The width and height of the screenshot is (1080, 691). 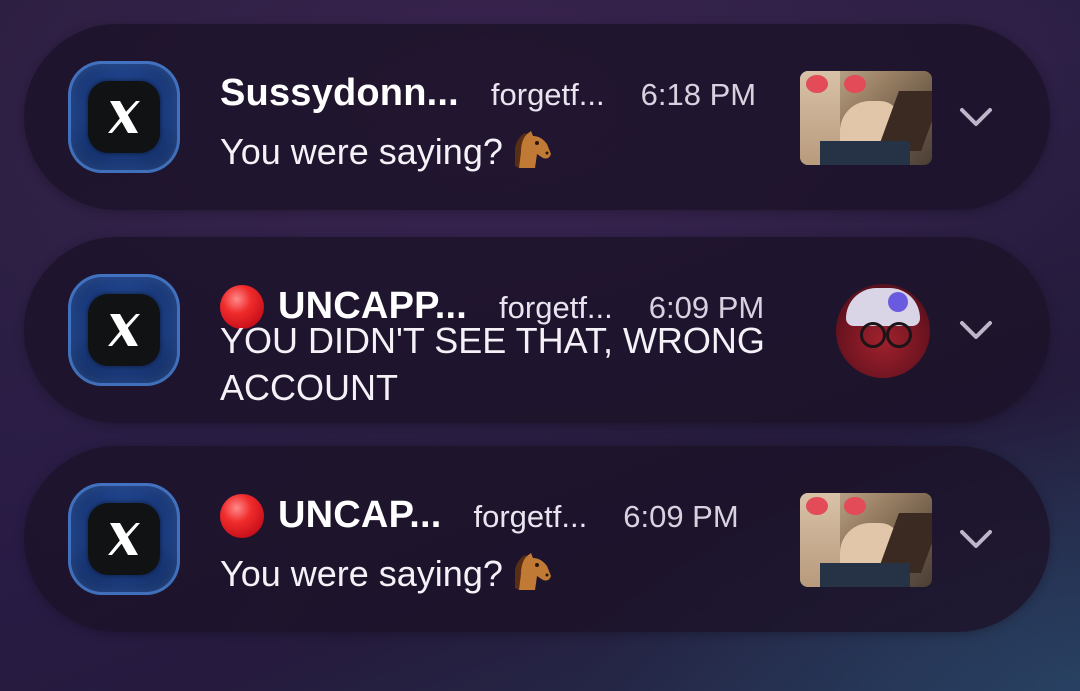 What do you see at coordinates (681, 516) in the screenshot?
I see `timestamp: 6:09 PM` at bounding box center [681, 516].